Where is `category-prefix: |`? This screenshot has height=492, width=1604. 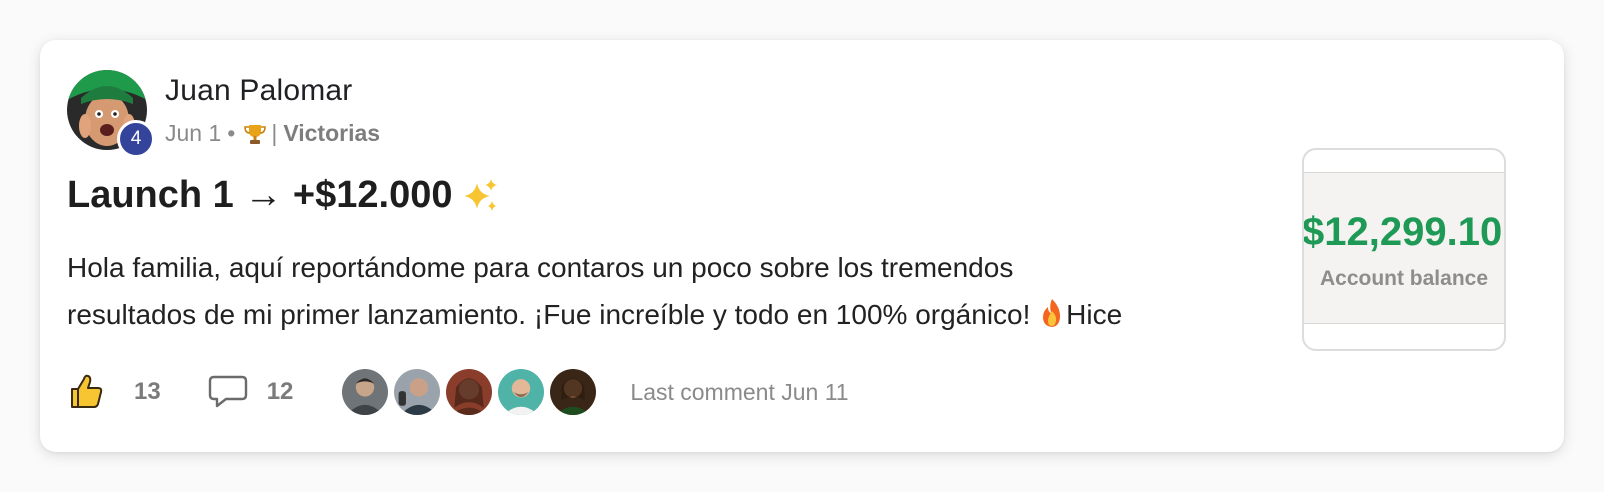
category-prefix: | is located at coordinates (274, 133).